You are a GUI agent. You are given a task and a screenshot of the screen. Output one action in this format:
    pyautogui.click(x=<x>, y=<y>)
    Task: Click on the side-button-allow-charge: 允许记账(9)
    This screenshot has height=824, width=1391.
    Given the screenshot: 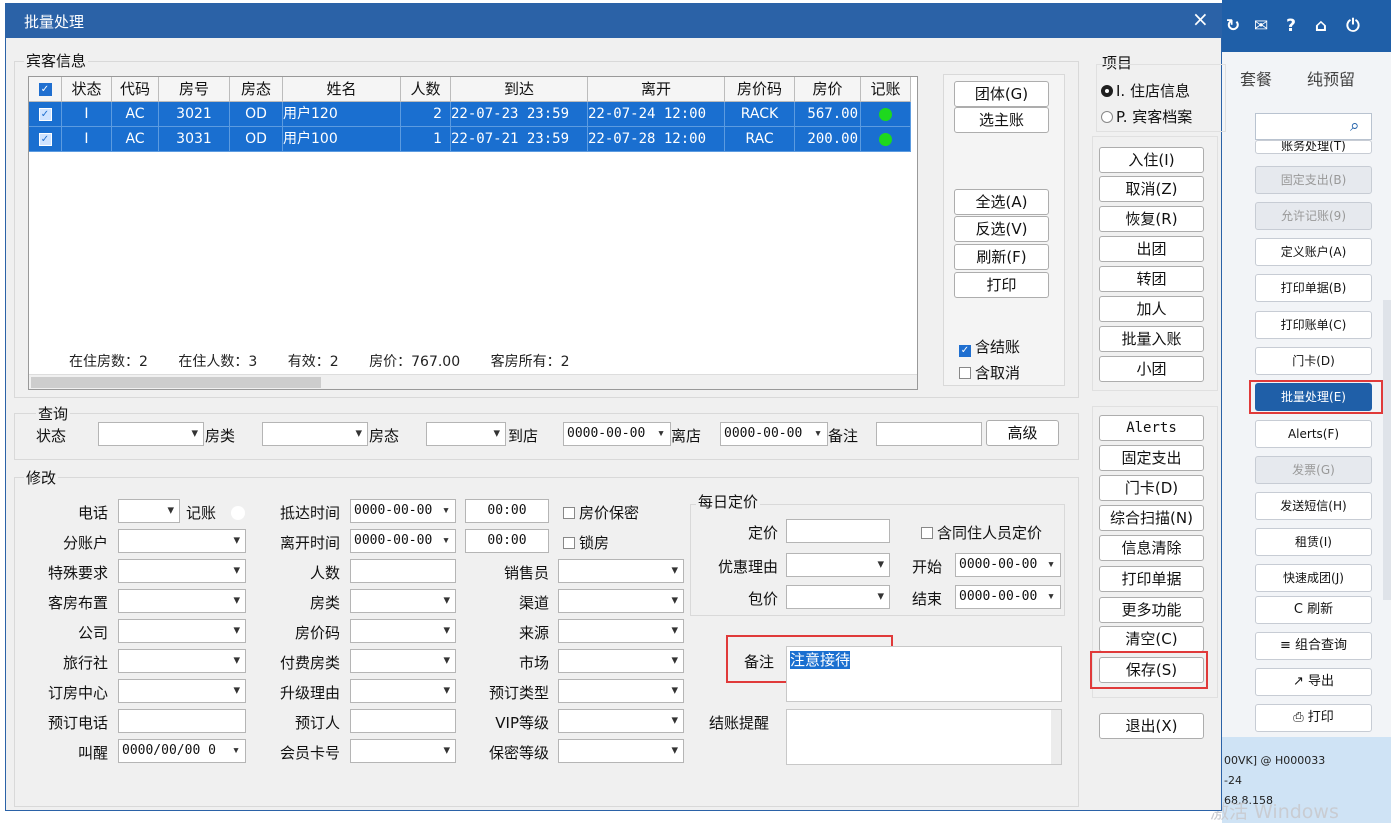 What is the action you would take?
    pyautogui.click(x=1313, y=216)
    